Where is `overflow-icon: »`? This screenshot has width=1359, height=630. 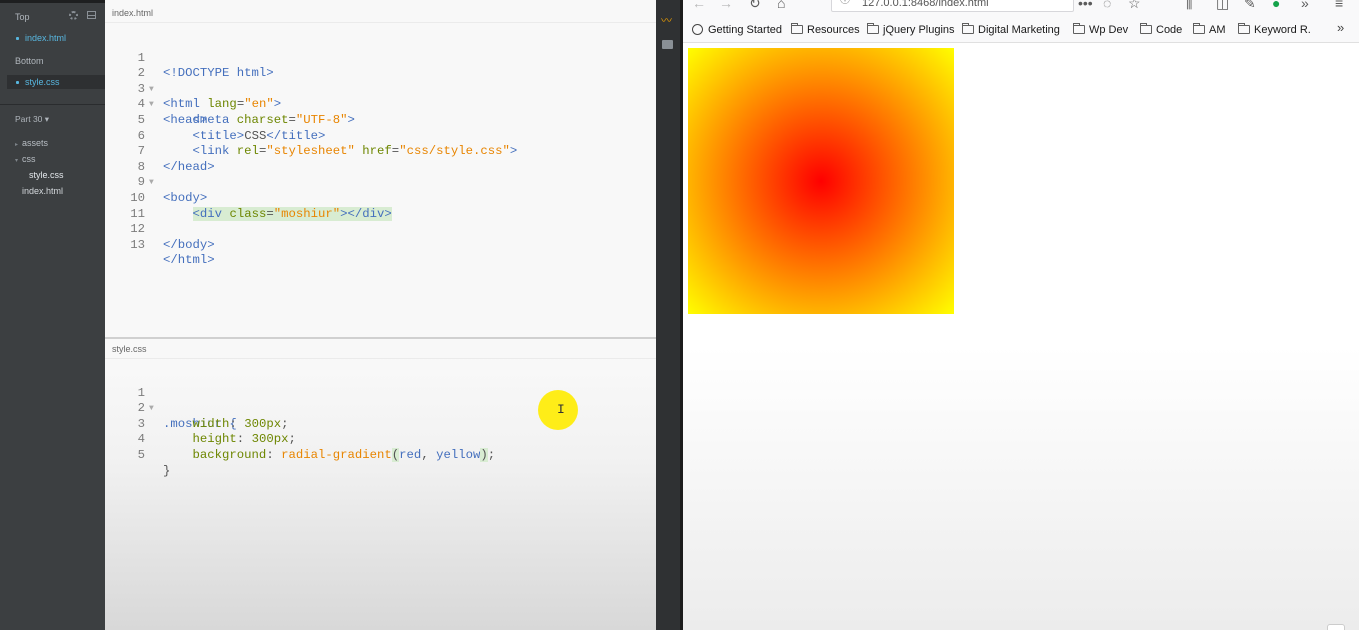 overflow-icon: » is located at coordinates (1305, 5).